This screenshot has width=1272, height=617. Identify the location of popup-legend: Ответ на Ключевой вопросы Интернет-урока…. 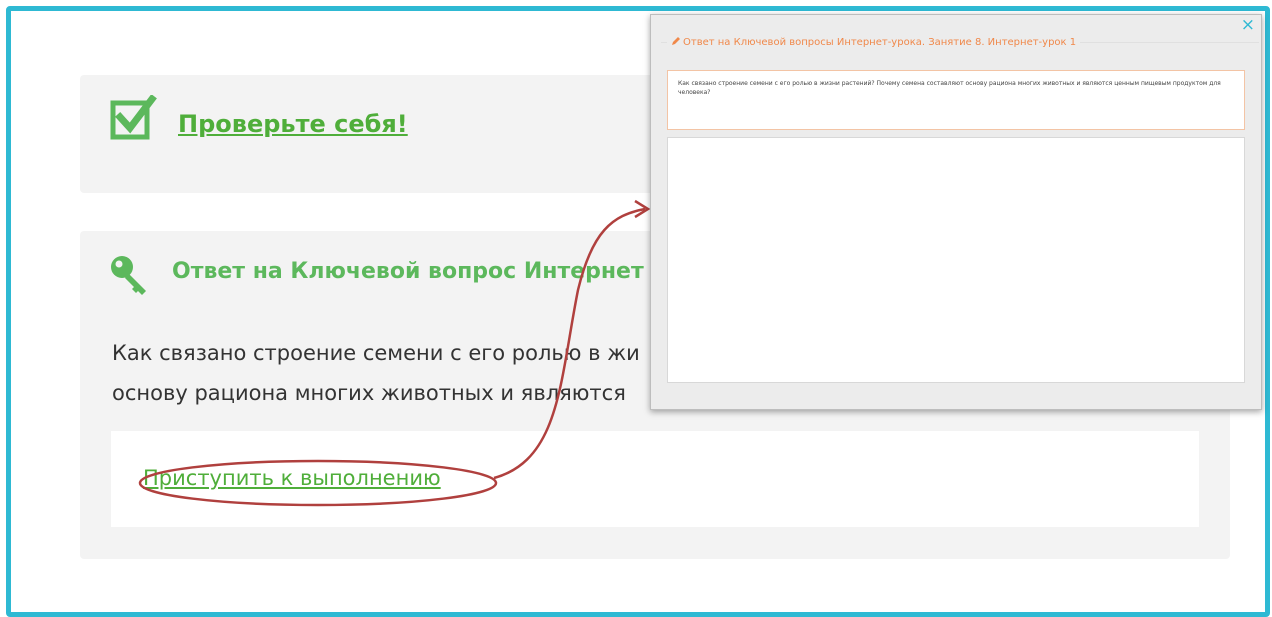
(874, 42).